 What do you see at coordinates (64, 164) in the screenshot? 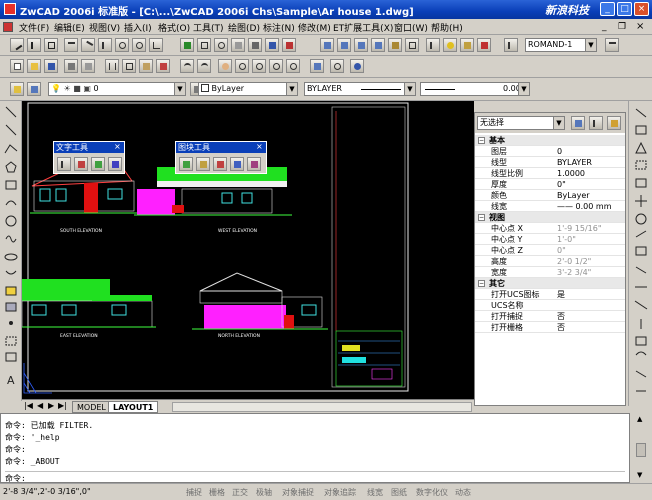
I see `text-tool-1-icon` at bounding box center [64, 164].